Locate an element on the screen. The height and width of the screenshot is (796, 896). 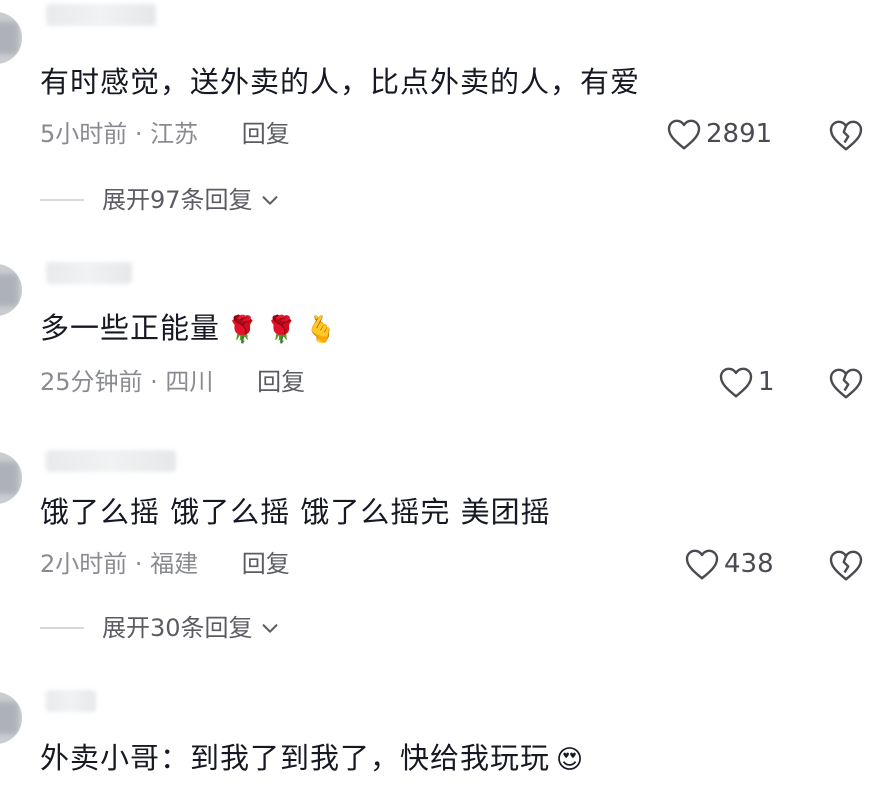
comment-text: 多一些正能量 🌹 🌹 🫰 is located at coordinates (189, 329).